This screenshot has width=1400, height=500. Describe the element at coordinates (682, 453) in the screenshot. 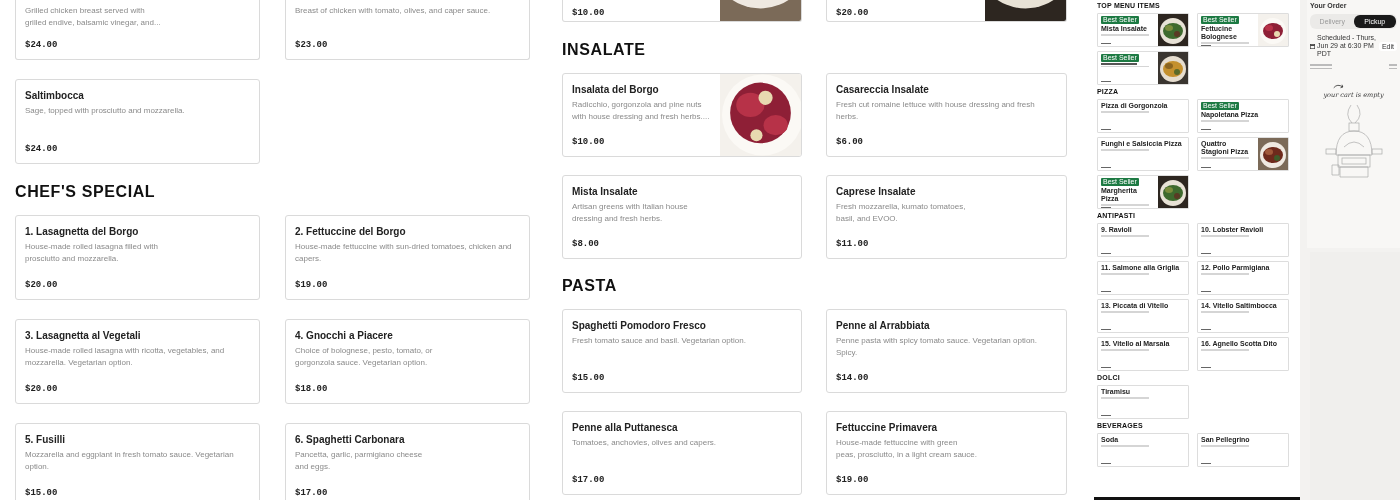

I see `menu-item-card: Penne alla Puttanesca Tomatoes, anchovies, olives and capers. $17.00` at that location.